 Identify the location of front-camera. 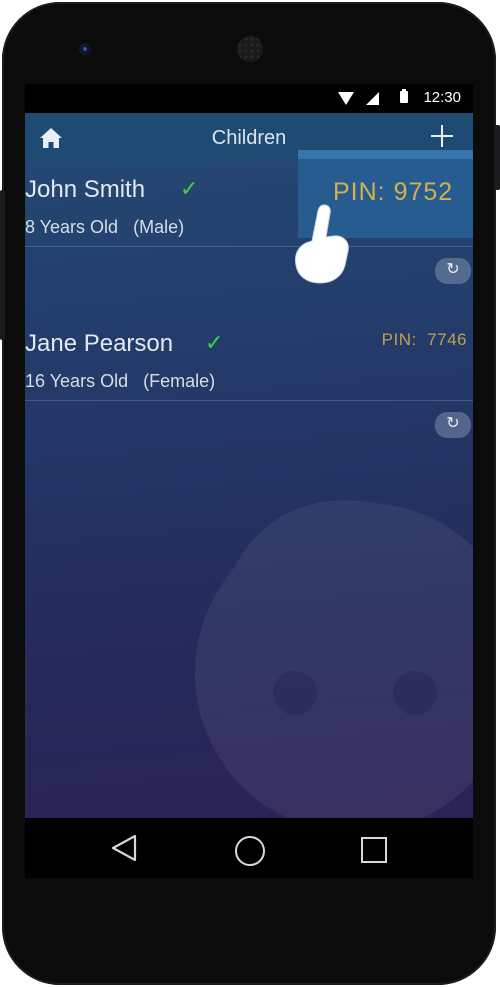
(85, 49).